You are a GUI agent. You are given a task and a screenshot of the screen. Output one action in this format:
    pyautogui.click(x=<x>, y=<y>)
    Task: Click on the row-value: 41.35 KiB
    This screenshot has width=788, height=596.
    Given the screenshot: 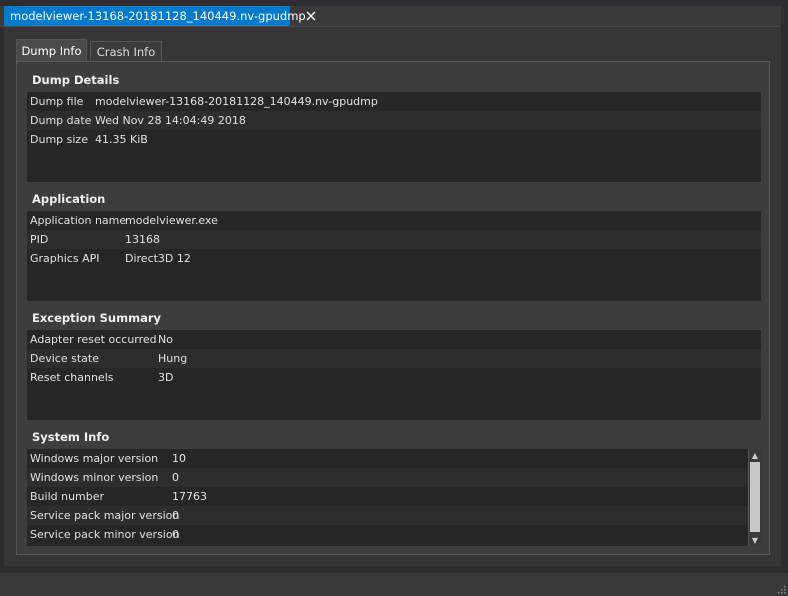 What is the action you would take?
    pyautogui.click(x=121, y=139)
    